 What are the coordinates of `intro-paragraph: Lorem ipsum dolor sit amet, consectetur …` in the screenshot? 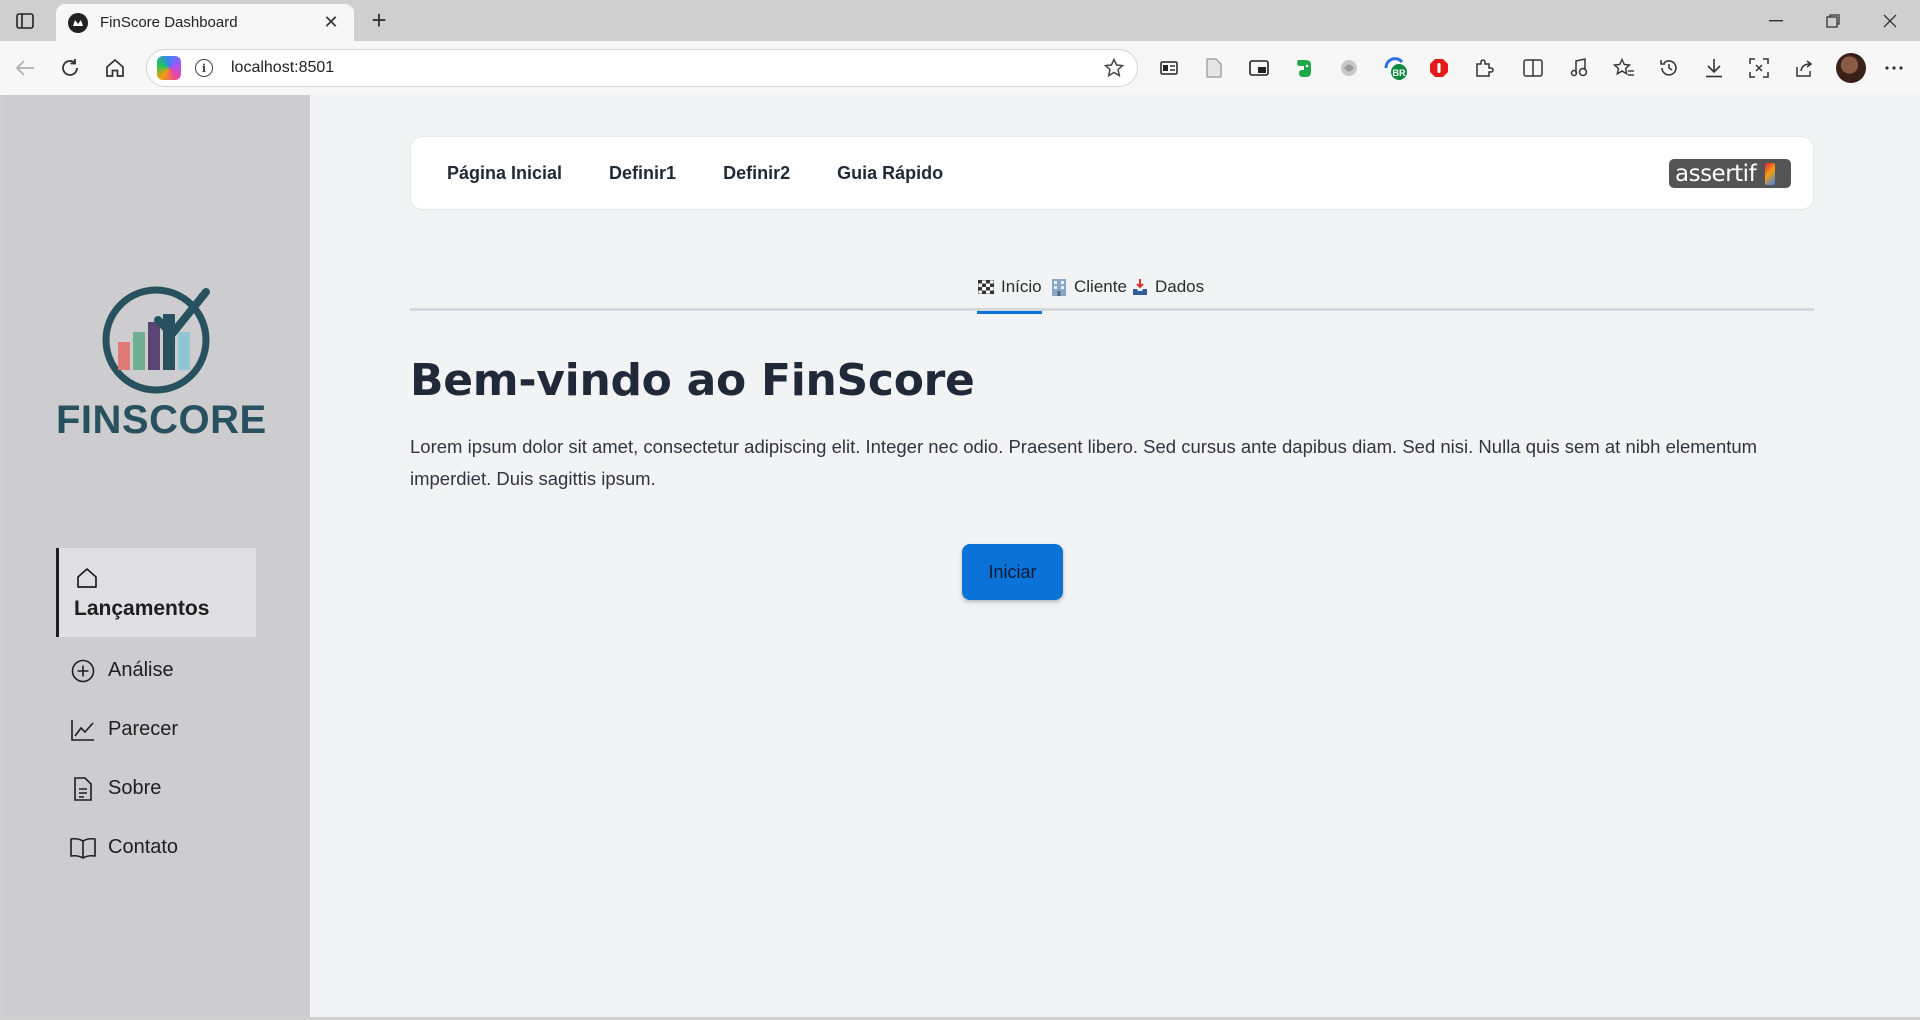 It's located at (1084, 462).